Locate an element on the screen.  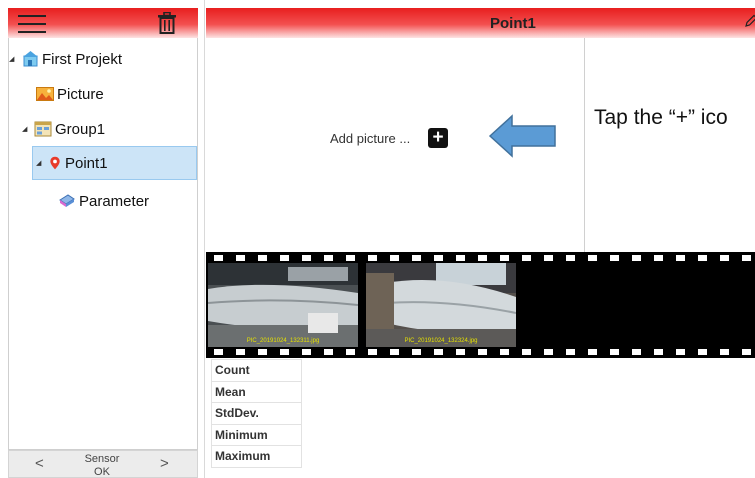
stat-label-stddev: StdDev. is located at coordinates (256, 413).